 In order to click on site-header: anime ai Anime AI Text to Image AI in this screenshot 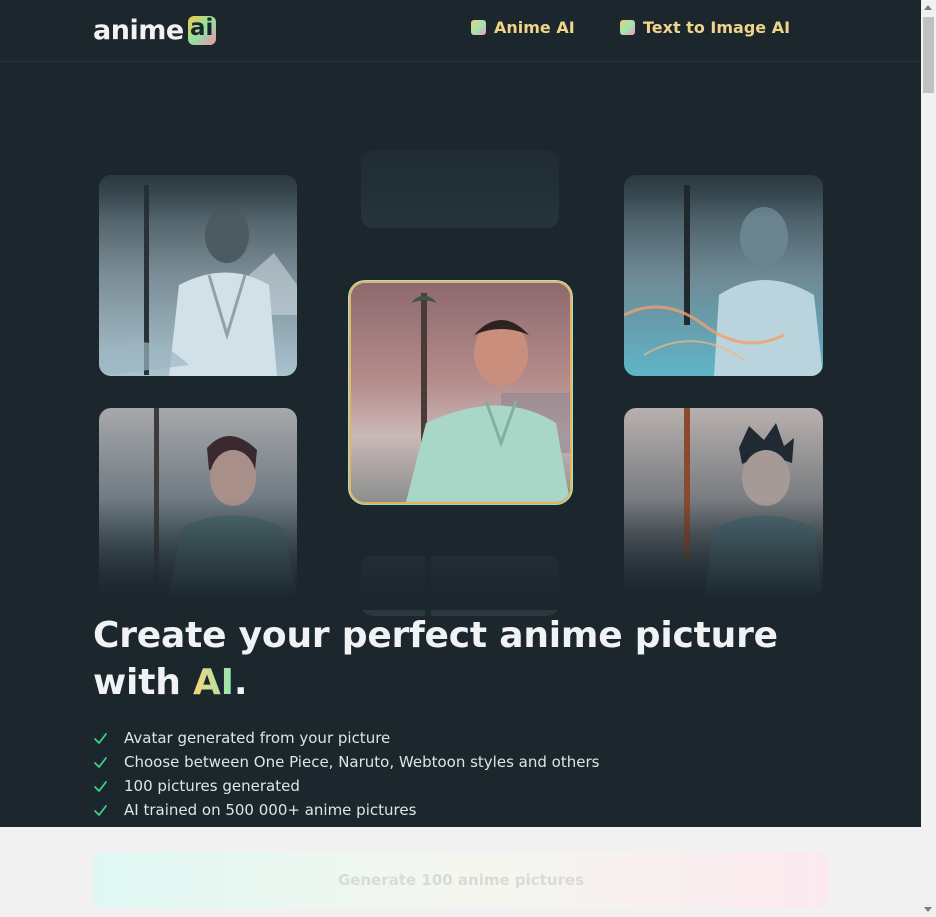, I will do `click(460, 31)`.